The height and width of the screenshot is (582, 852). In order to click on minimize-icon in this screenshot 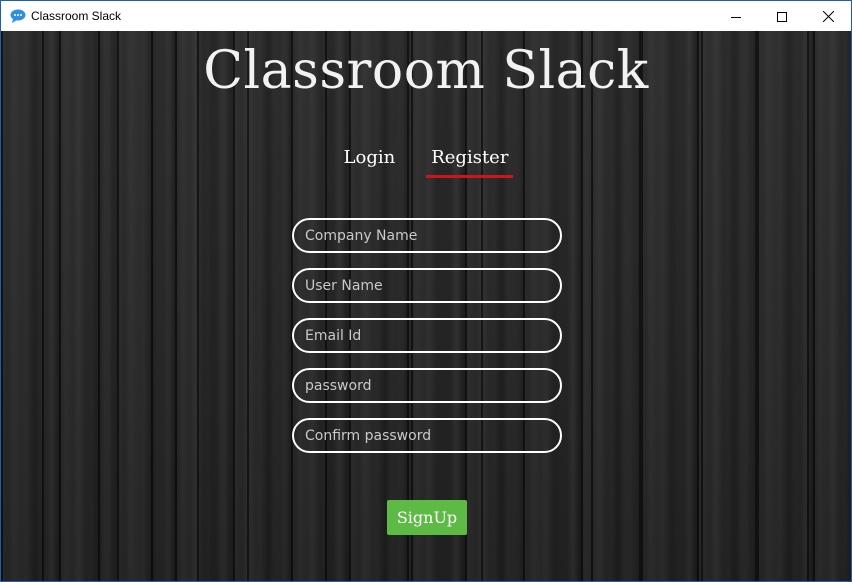, I will do `click(736, 16)`.